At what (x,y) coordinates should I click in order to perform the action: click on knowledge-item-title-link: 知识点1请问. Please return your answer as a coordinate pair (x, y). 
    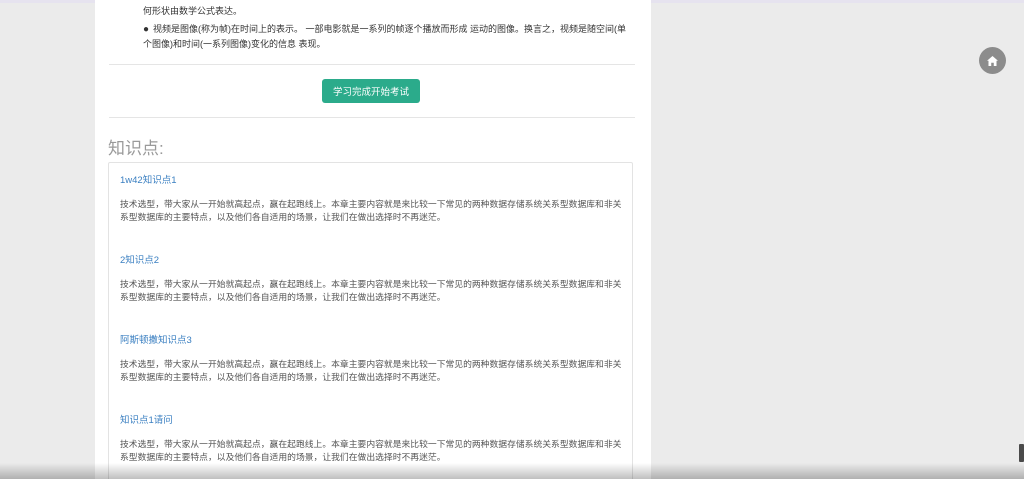
    Looking at the image, I should click on (373, 421).